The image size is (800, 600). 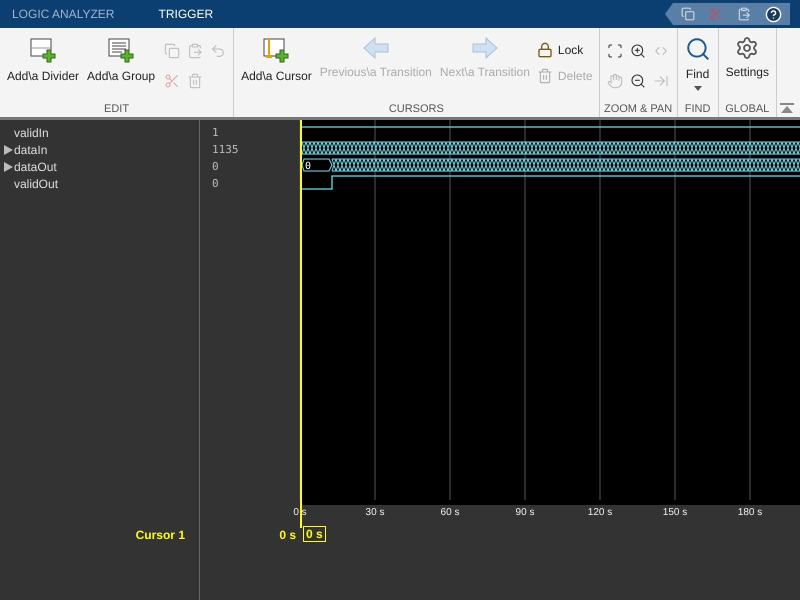 I want to click on signal-name: validOut, so click(x=35, y=183).